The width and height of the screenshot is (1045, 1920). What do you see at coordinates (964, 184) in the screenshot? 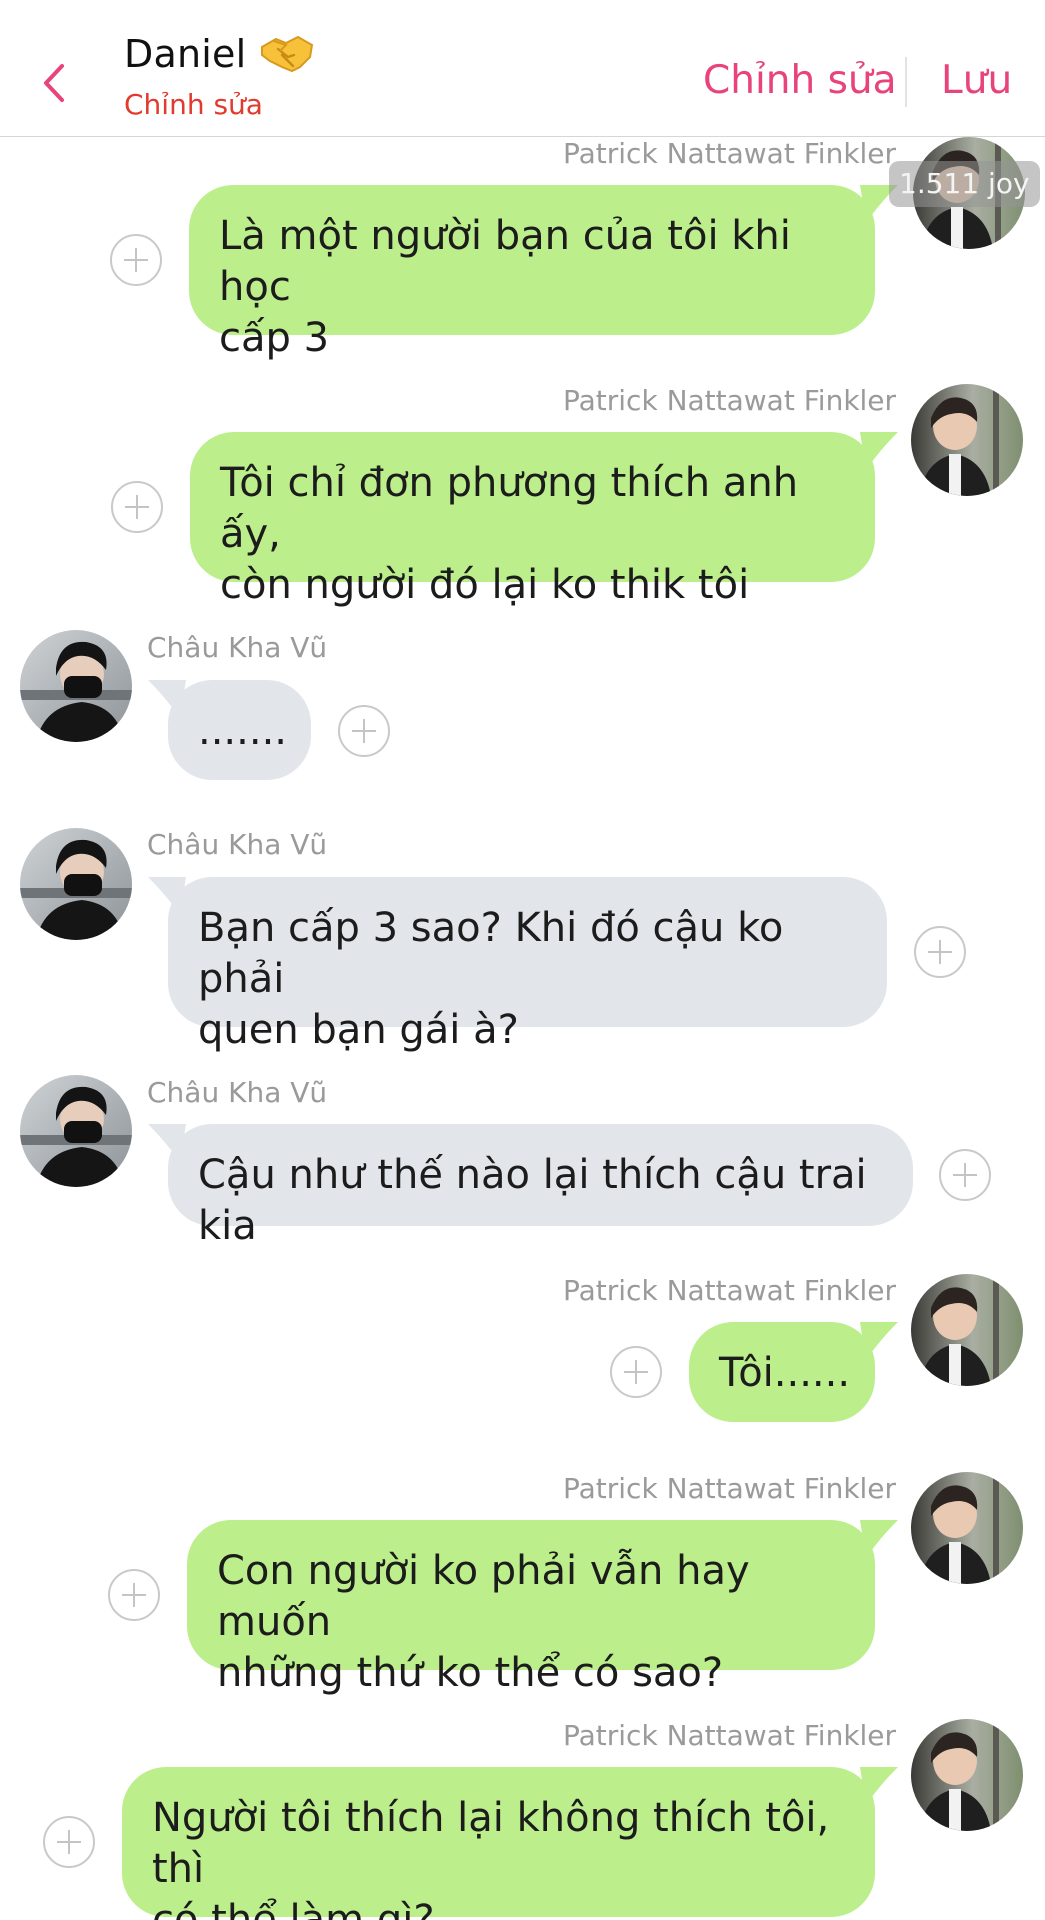
I see `joy-badge: 1.511 joy` at bounding box center [964, 184].